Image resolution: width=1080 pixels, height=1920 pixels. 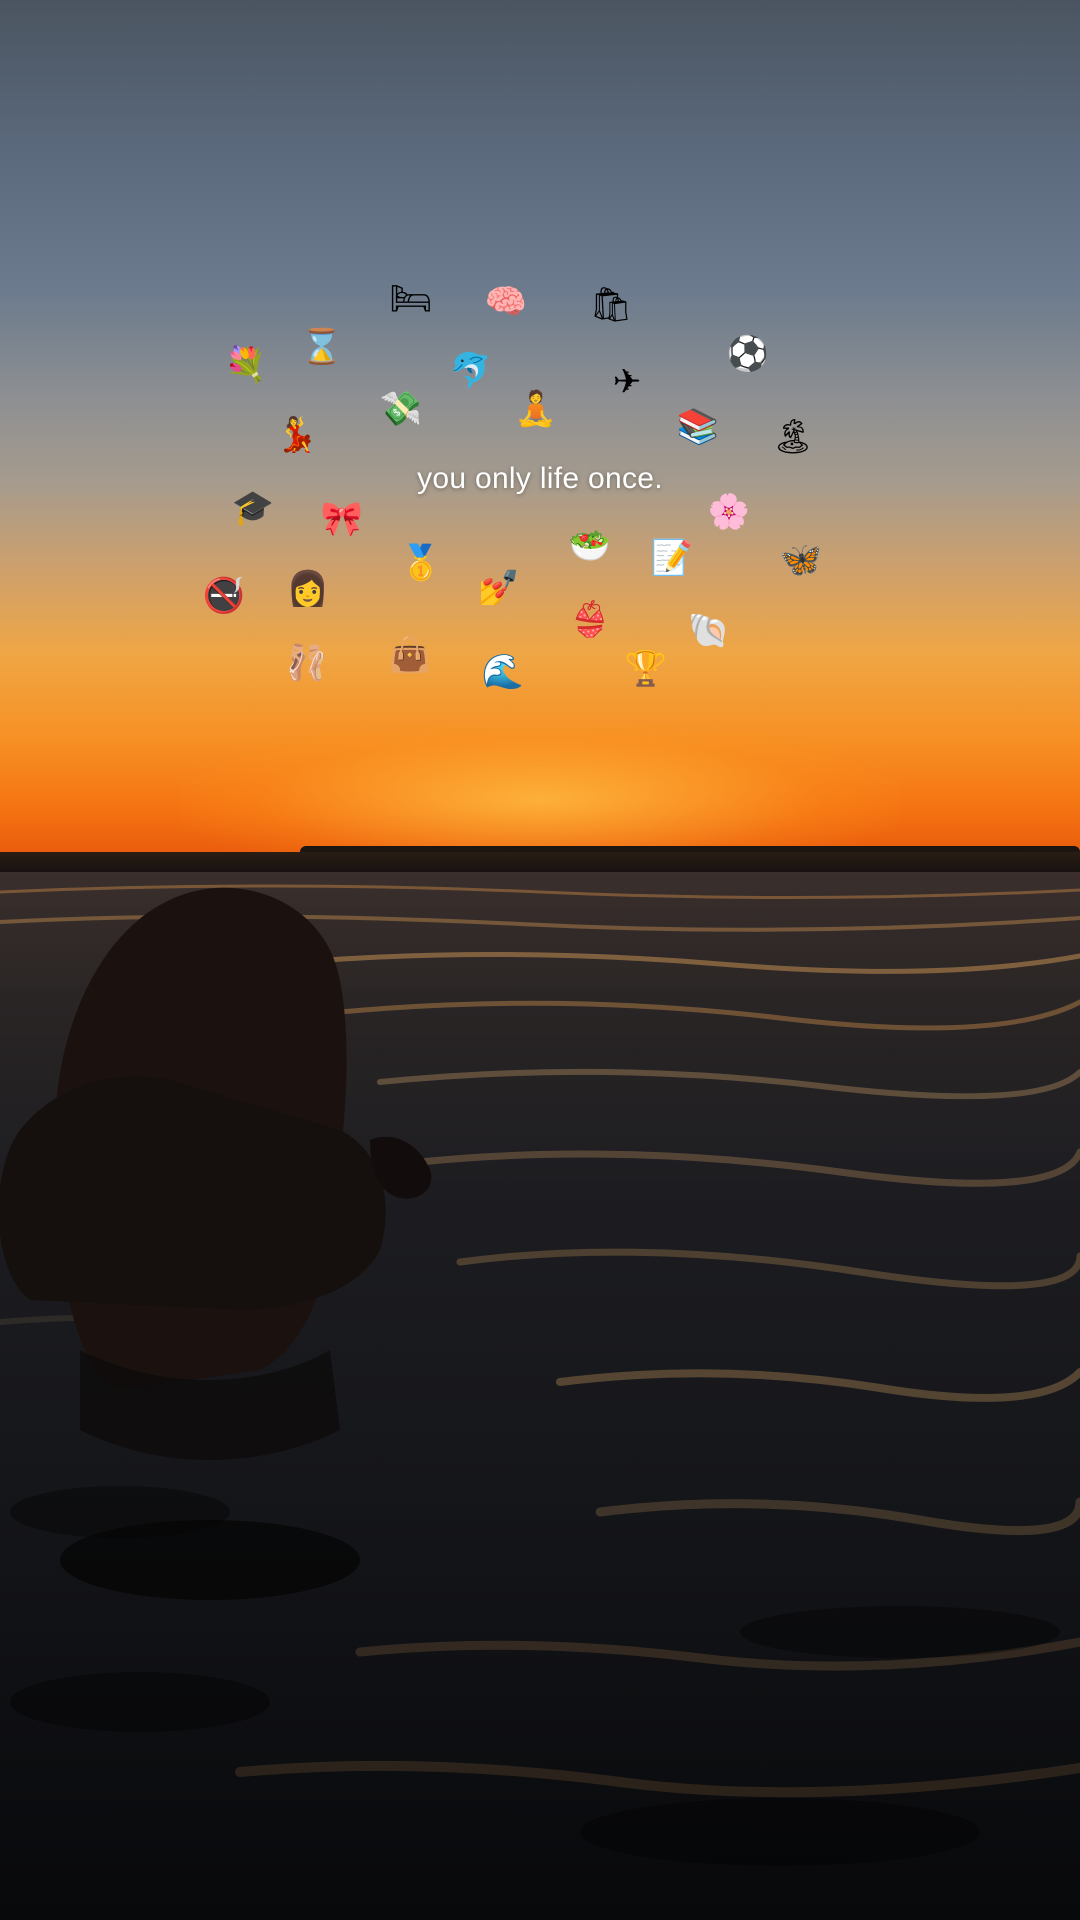 I want to click on graduation-cap-icon: 🎓, so click(x=253, y=508).